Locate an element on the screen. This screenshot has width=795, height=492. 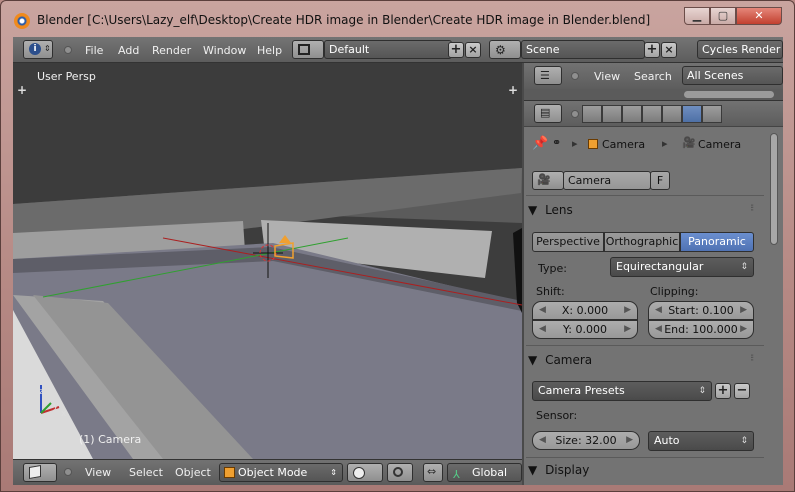
lens-panel-header: ▼ Lens is located at coordinates (643, 210).